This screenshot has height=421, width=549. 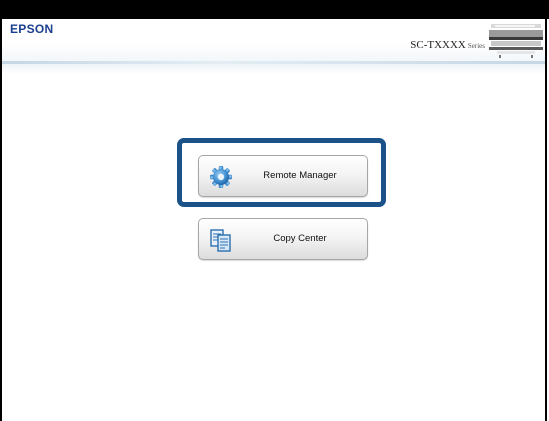 I want to click on model-series: Series, so click(x=476, y=46).